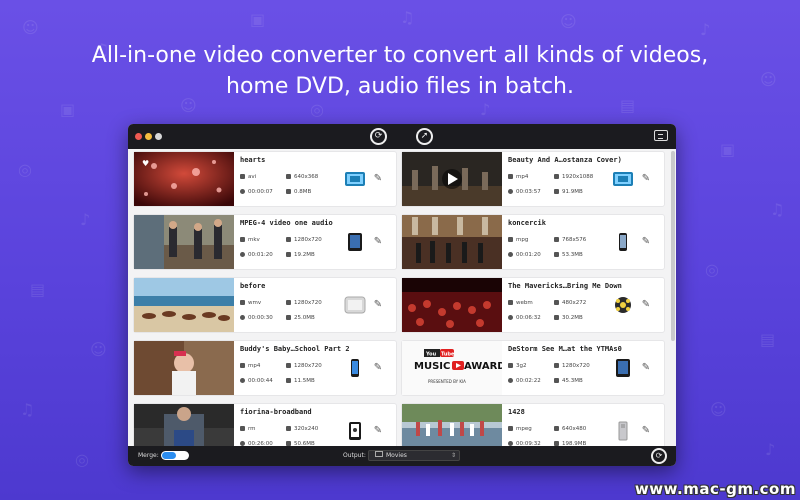 This screenshot has width=800, height=500. What do you see at coordinates (452, 368) in the screenshot?
I see `video-thumbnail: You Tube MUSIC AWARDS PRESENTED BY KIA` at bounding box center [452, 368].